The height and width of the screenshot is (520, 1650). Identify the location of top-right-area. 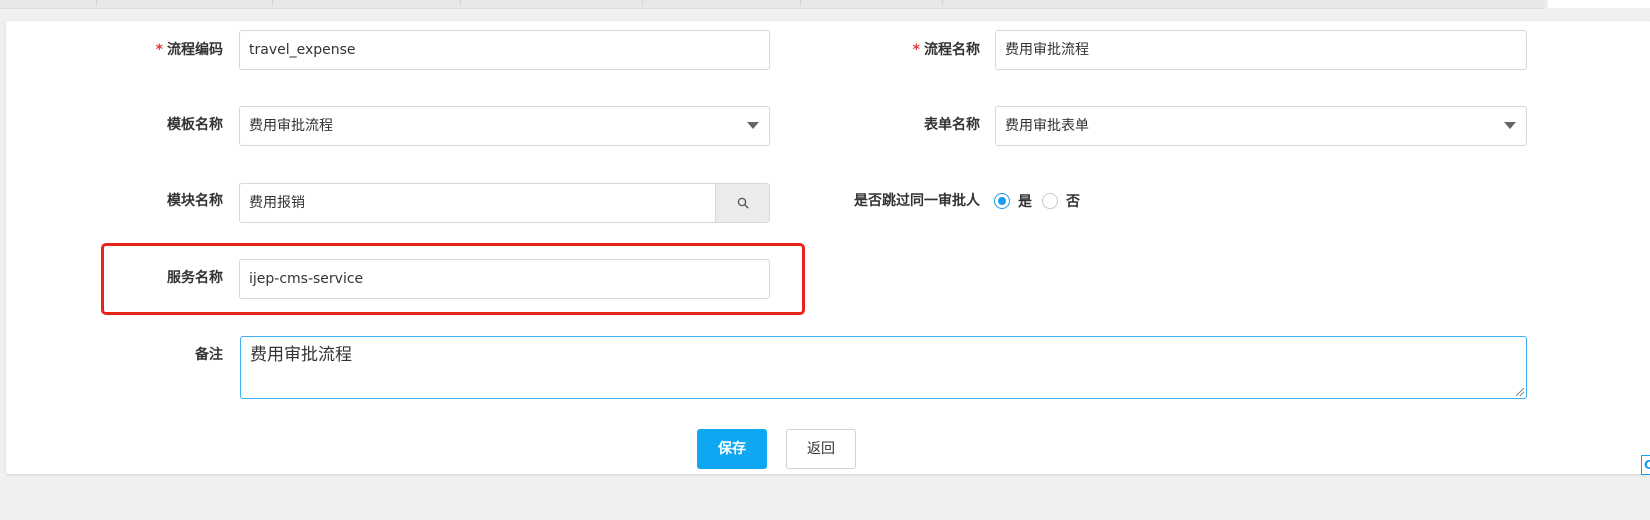
(1599, 4).